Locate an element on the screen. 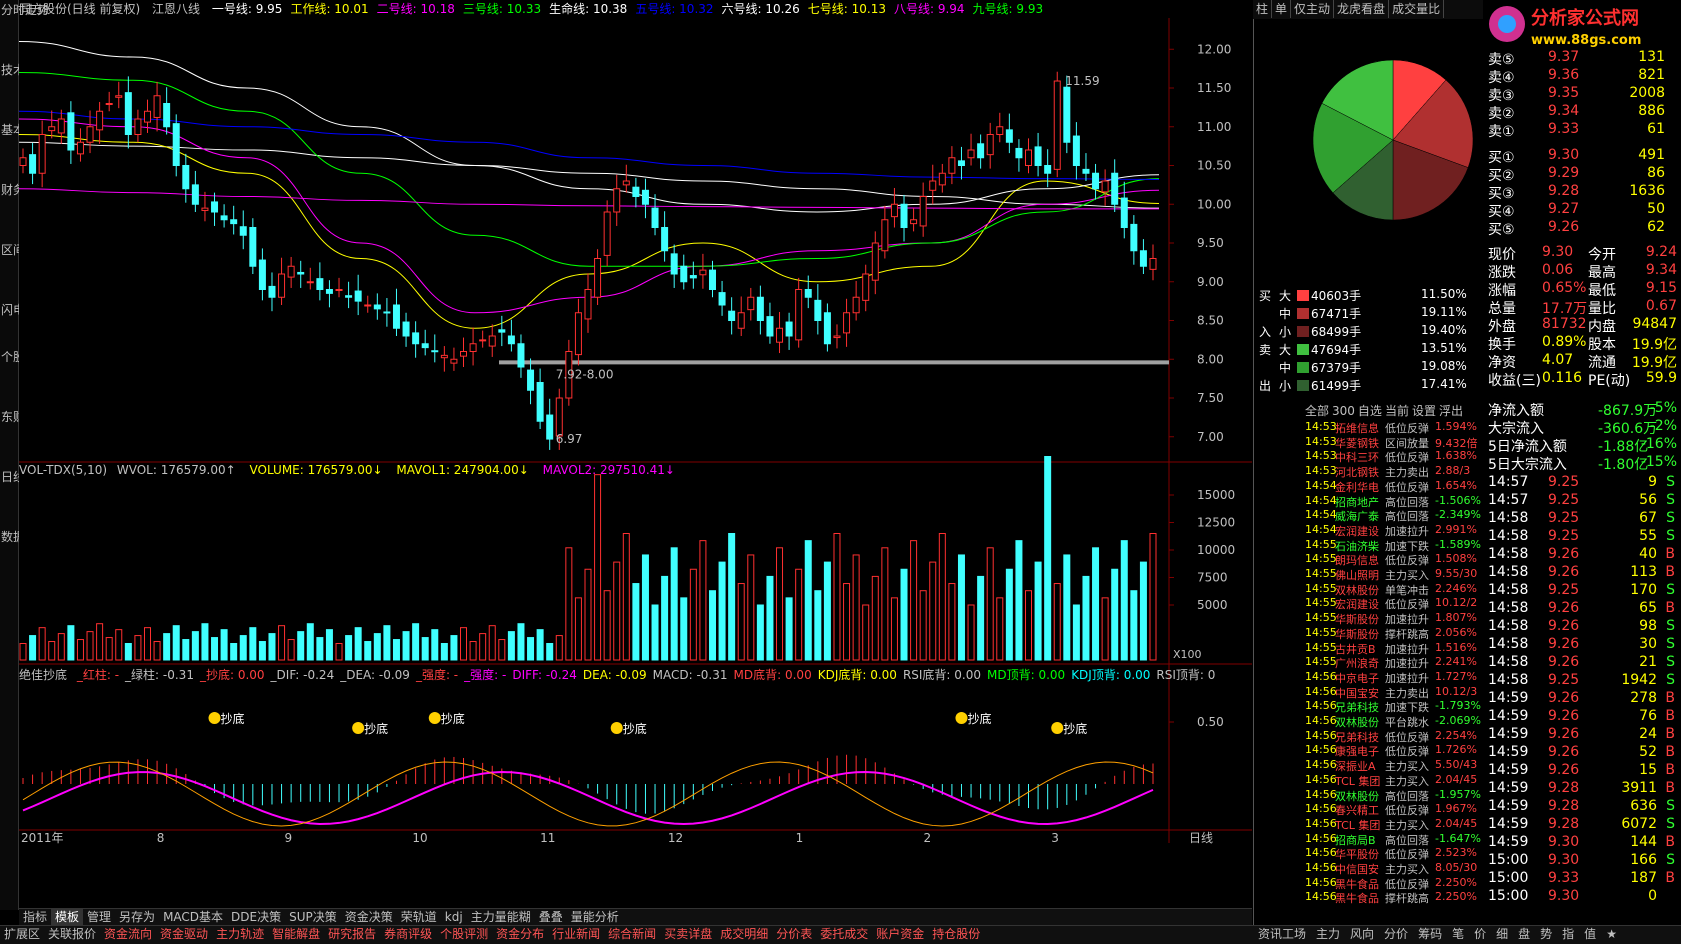  extension-tab-11: 综合新闻 is located at coordinates (632, 934).